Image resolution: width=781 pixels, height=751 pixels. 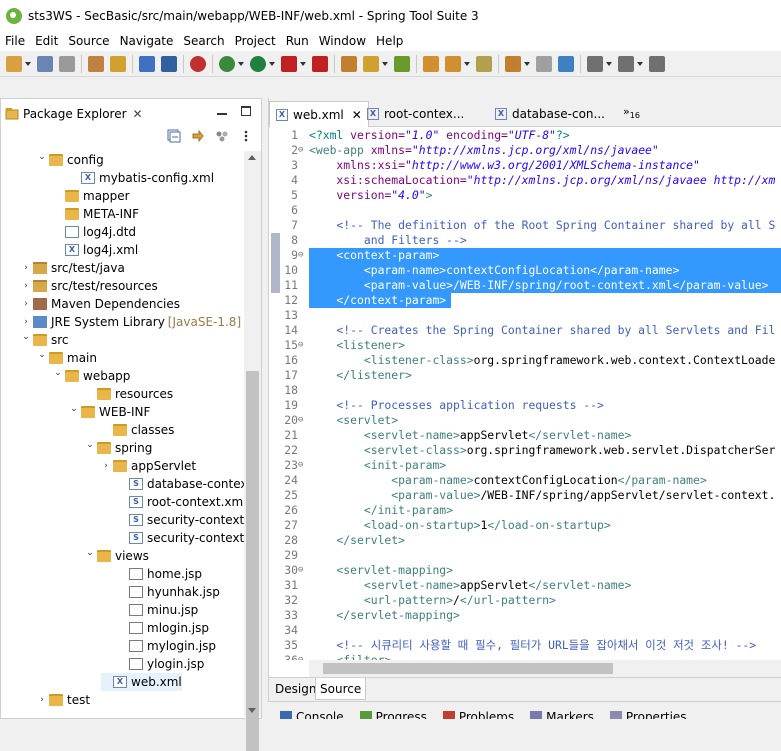 What do you see at coordinates (63, 700) in the screenshot?
I see `tree-item: › test` at bounding box center [63, 700].